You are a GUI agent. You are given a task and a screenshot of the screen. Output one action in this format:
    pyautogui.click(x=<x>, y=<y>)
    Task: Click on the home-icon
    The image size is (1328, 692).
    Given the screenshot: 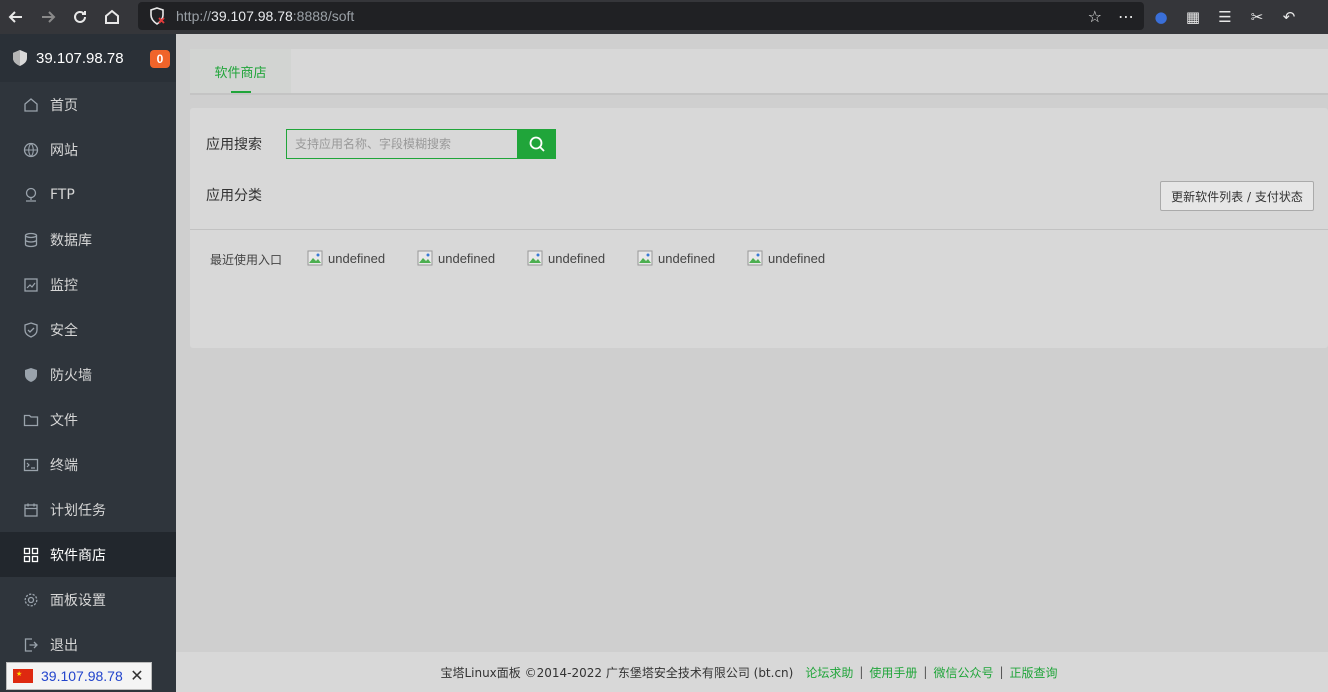 What is the action you would take?
    pyautogui.click(x=31, y=105)
    